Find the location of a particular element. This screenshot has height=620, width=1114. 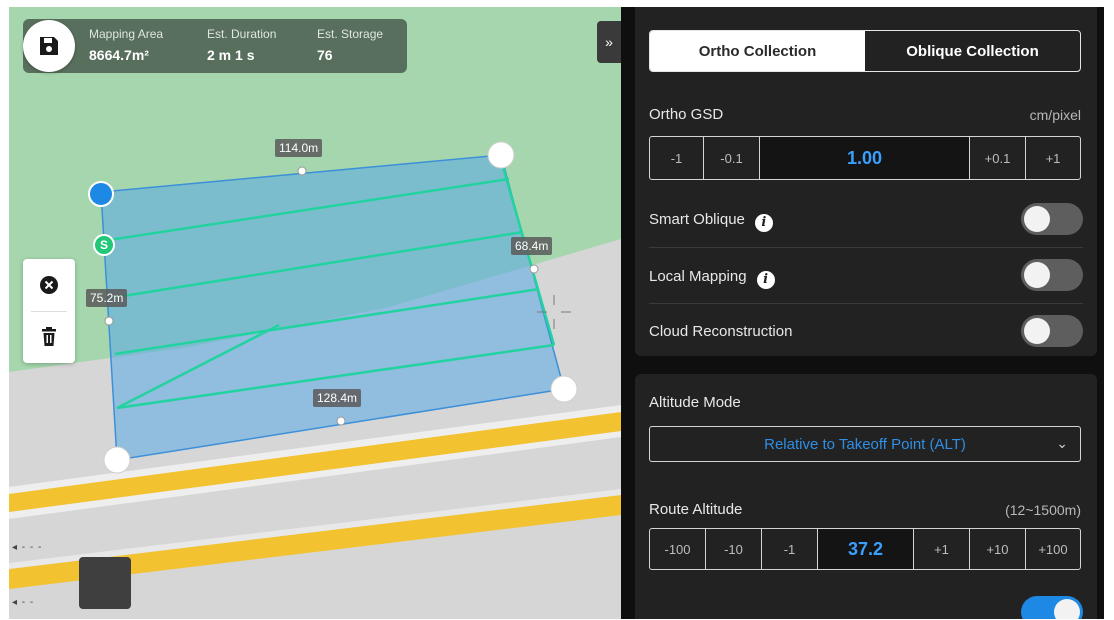

collection-mode-tabs: Ortho Collection Oblique Collection is located at coordinates (865, 51).